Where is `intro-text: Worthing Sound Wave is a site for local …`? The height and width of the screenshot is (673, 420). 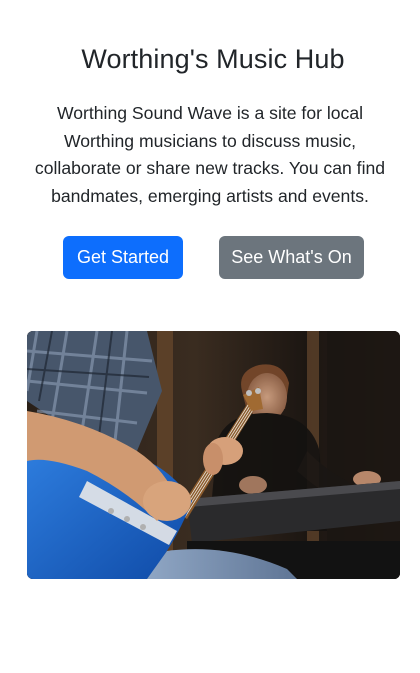
intro-text: Worthing Sound Wave is a site for local … is located at coordinates (210, 154).